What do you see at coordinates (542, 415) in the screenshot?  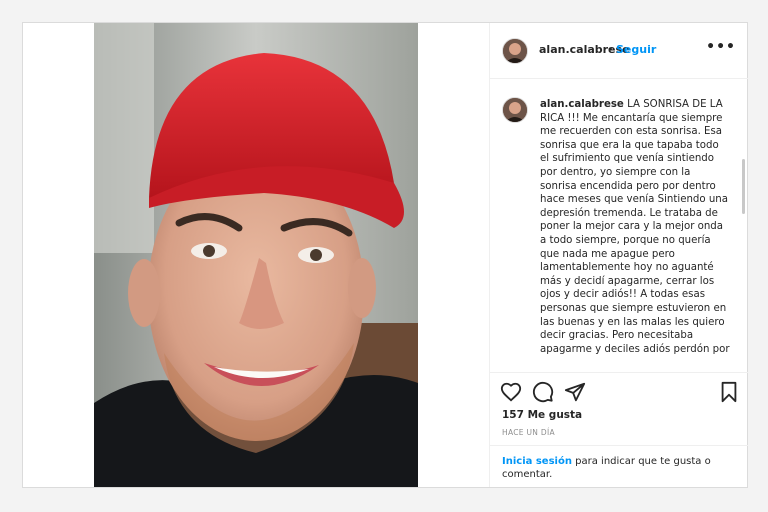 I see `likes-count: 157 Me gusta` at bounding box center [542, 415].